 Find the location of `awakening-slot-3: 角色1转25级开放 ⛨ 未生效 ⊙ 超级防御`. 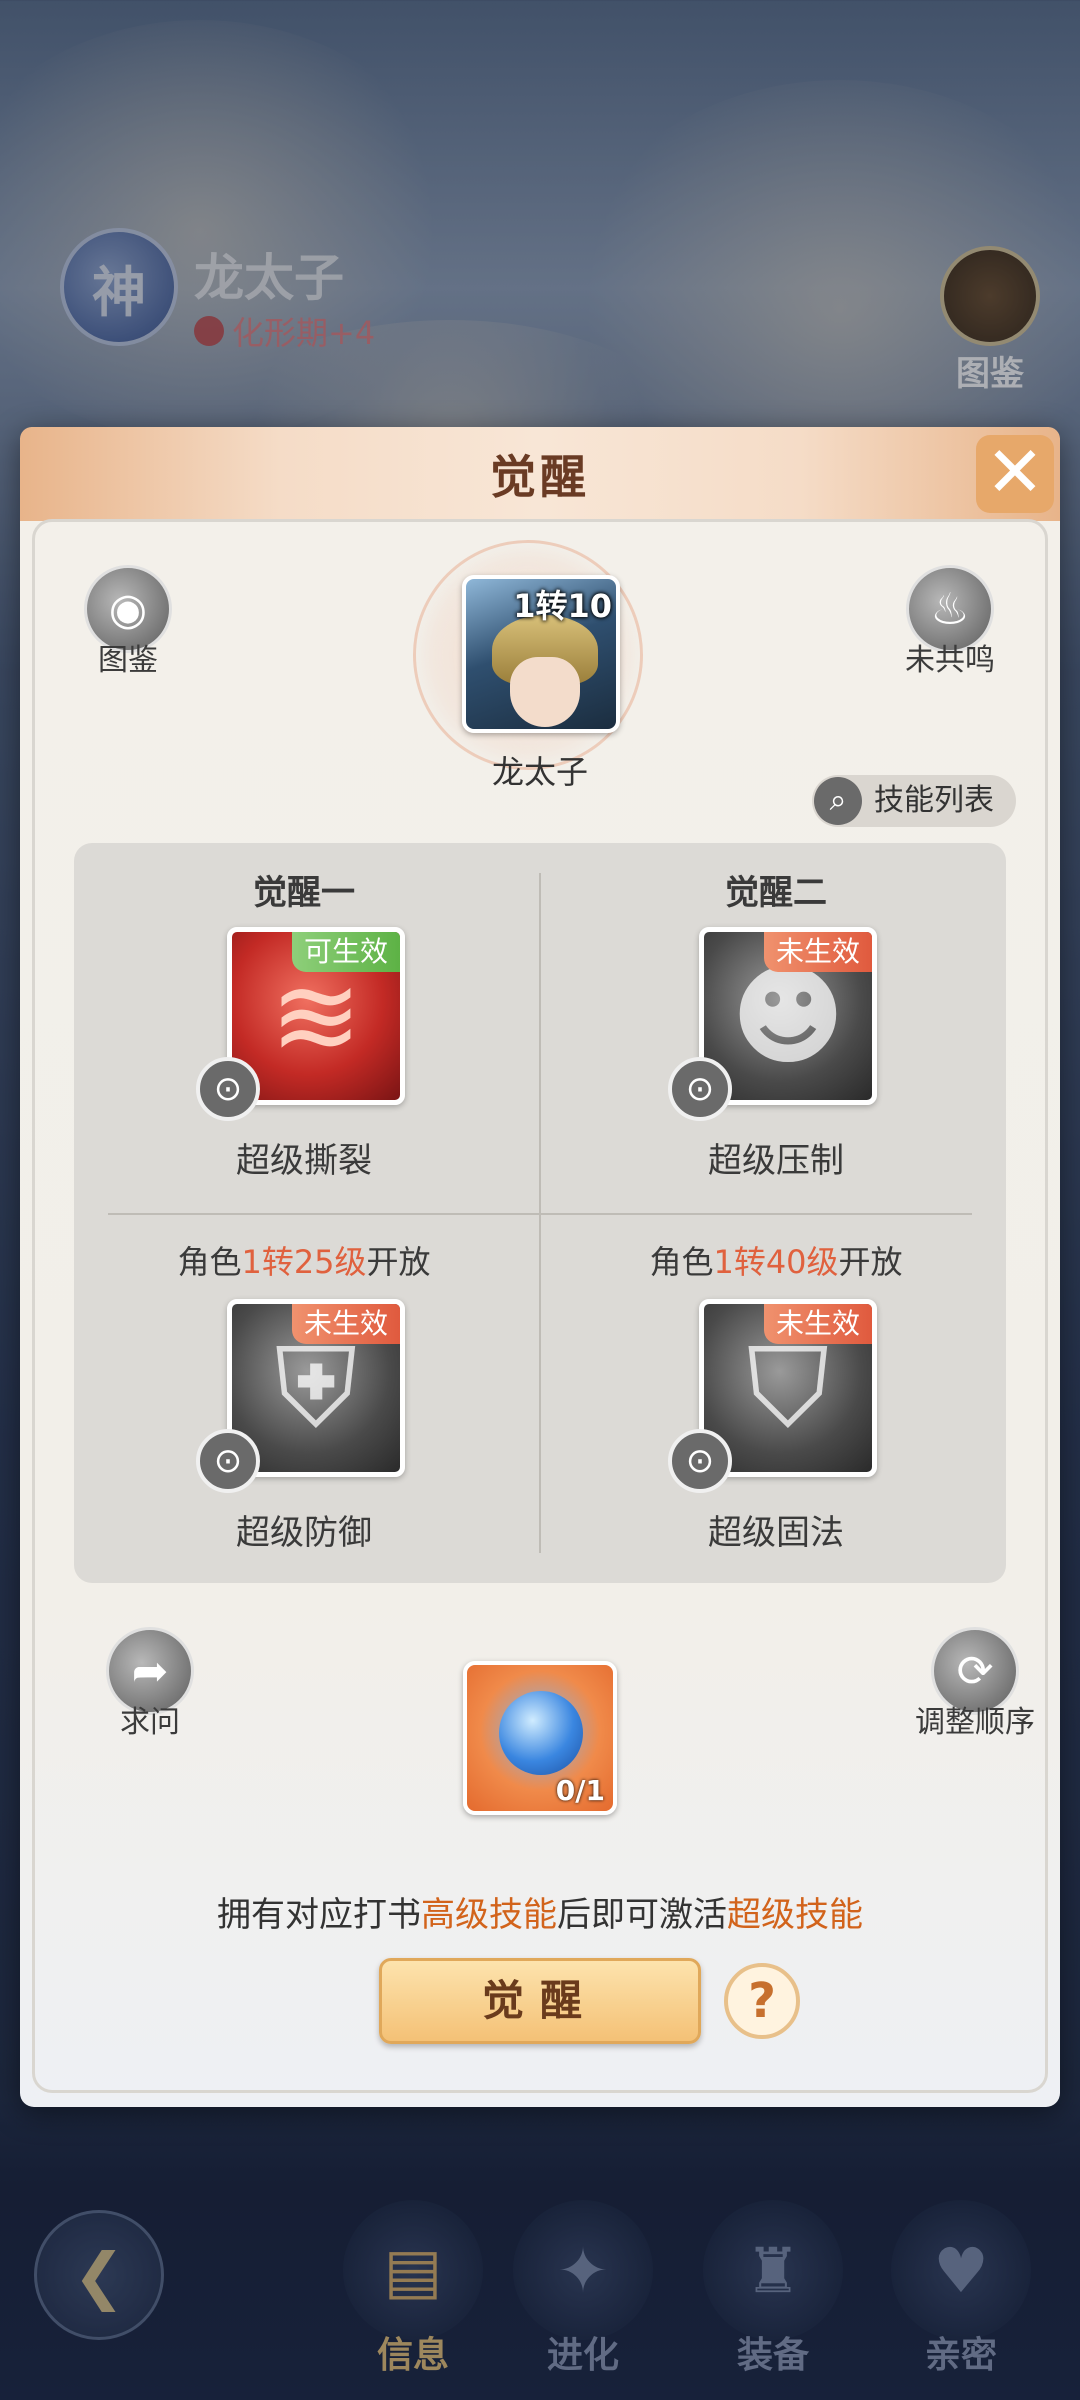

awakening-slot-3: 角色1转25级开放 ⛨ 未生效 ⊙ 超级防御 is located at coordinates (304, 1395).